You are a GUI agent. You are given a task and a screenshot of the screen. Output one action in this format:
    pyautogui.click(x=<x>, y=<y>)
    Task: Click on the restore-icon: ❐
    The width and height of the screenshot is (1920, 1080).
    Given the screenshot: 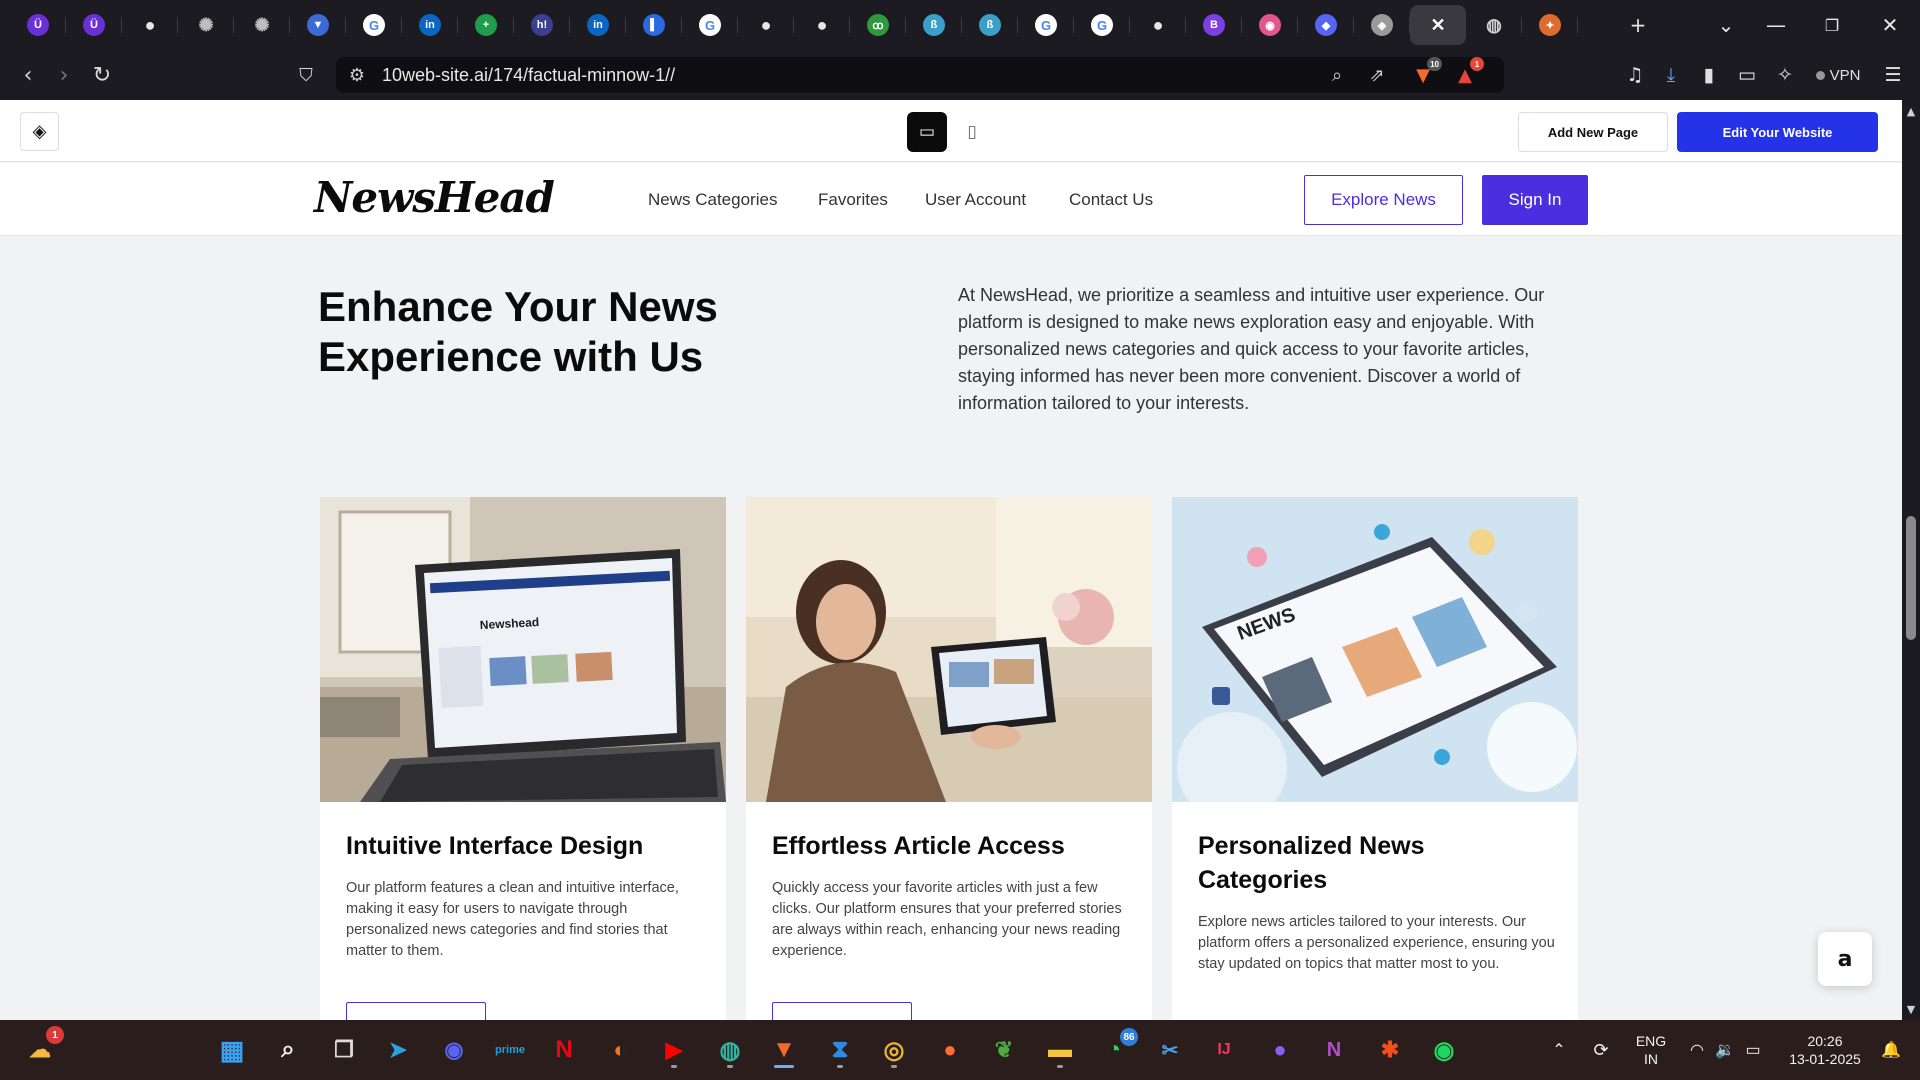 What is the action you would take?
    pyautogui.click(x=1832, y=25)
    